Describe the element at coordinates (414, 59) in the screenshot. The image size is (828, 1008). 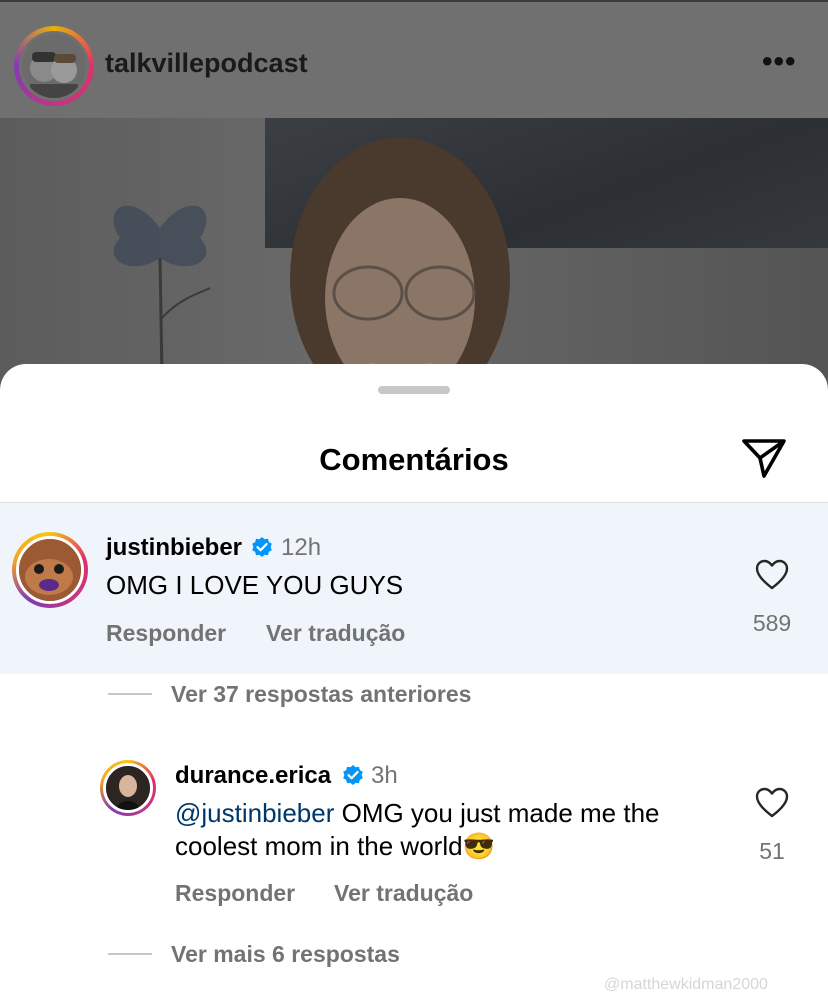
I see `post-header: talkvillepodcast •••` at that location.